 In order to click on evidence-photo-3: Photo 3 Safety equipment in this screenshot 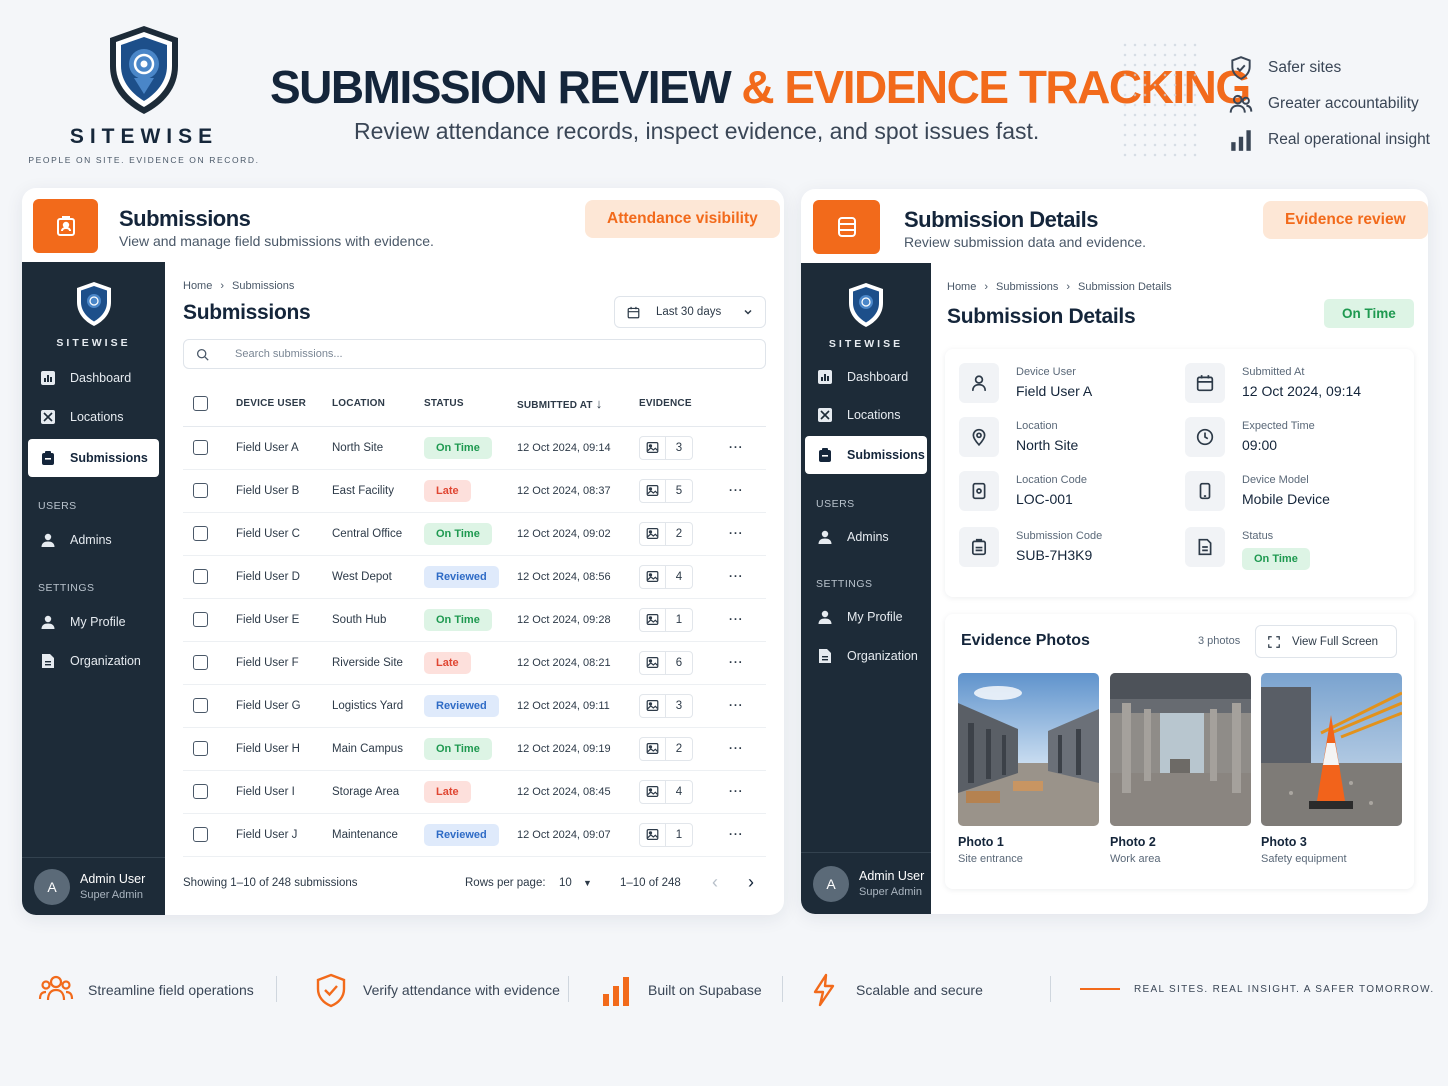, I will do `click(1331, 769)`.